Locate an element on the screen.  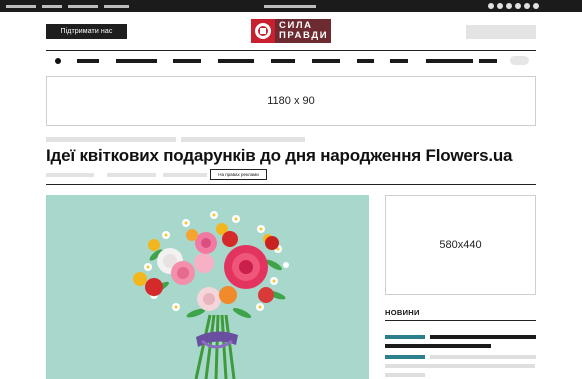
news-section-title: НОВИНИ is located at coordinates (402, 312).